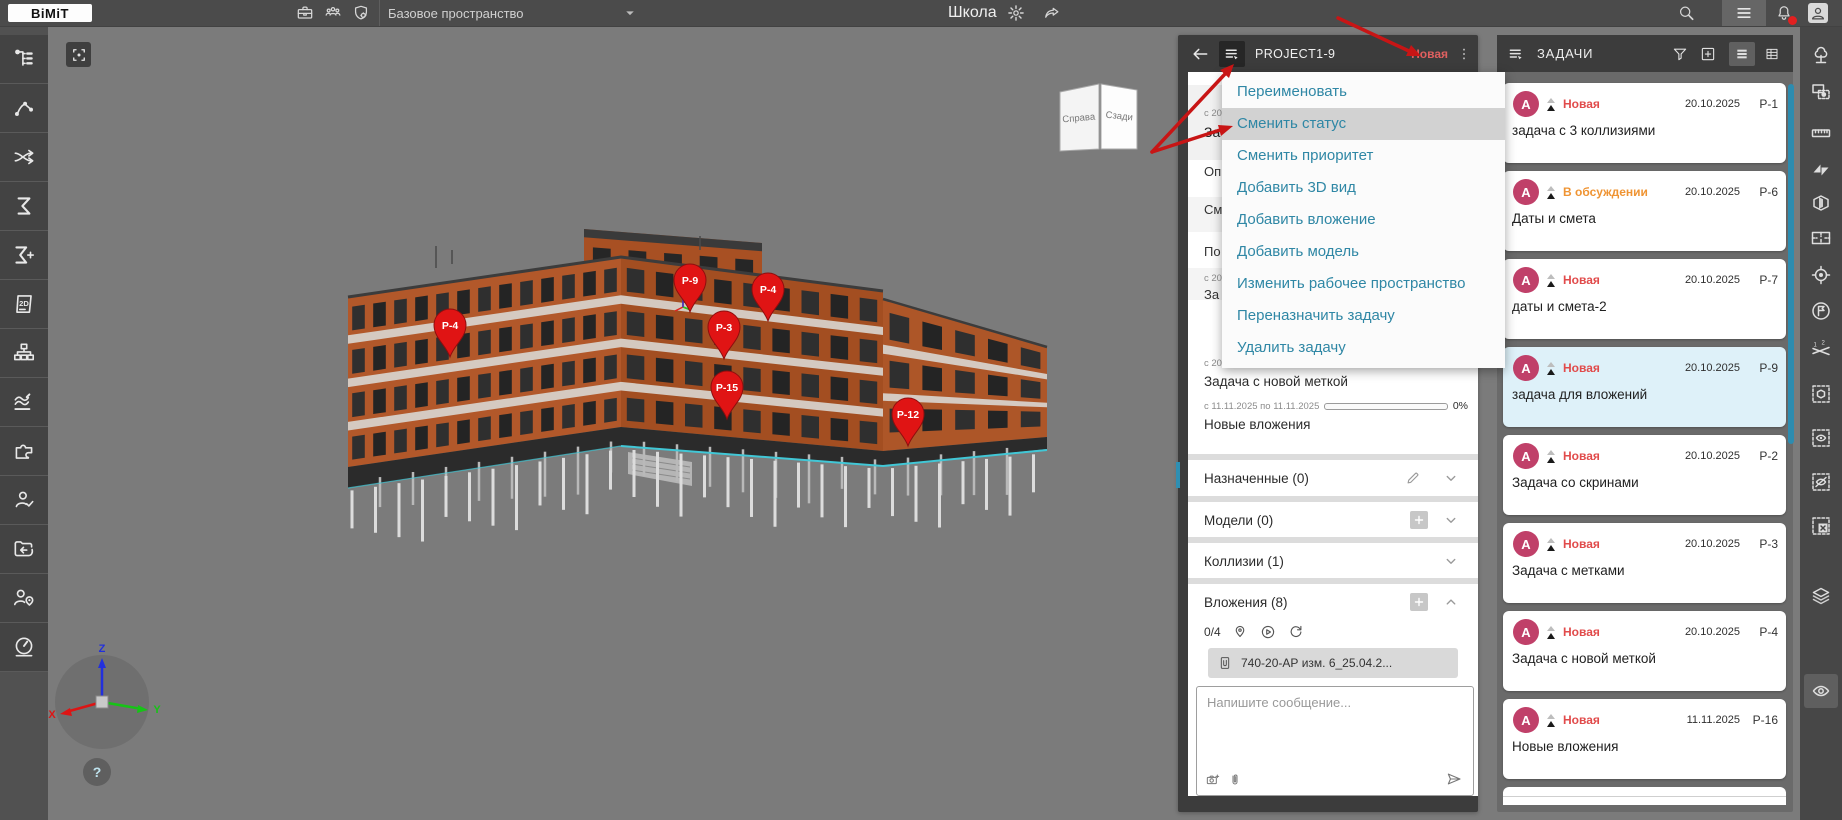 The height and width of the screenshot is (820, 1842). What do you see at coordinates (1363, 220) in the screenshot?
I see `menu-item: Добавить вложение` at bounding box center [1363, 220].